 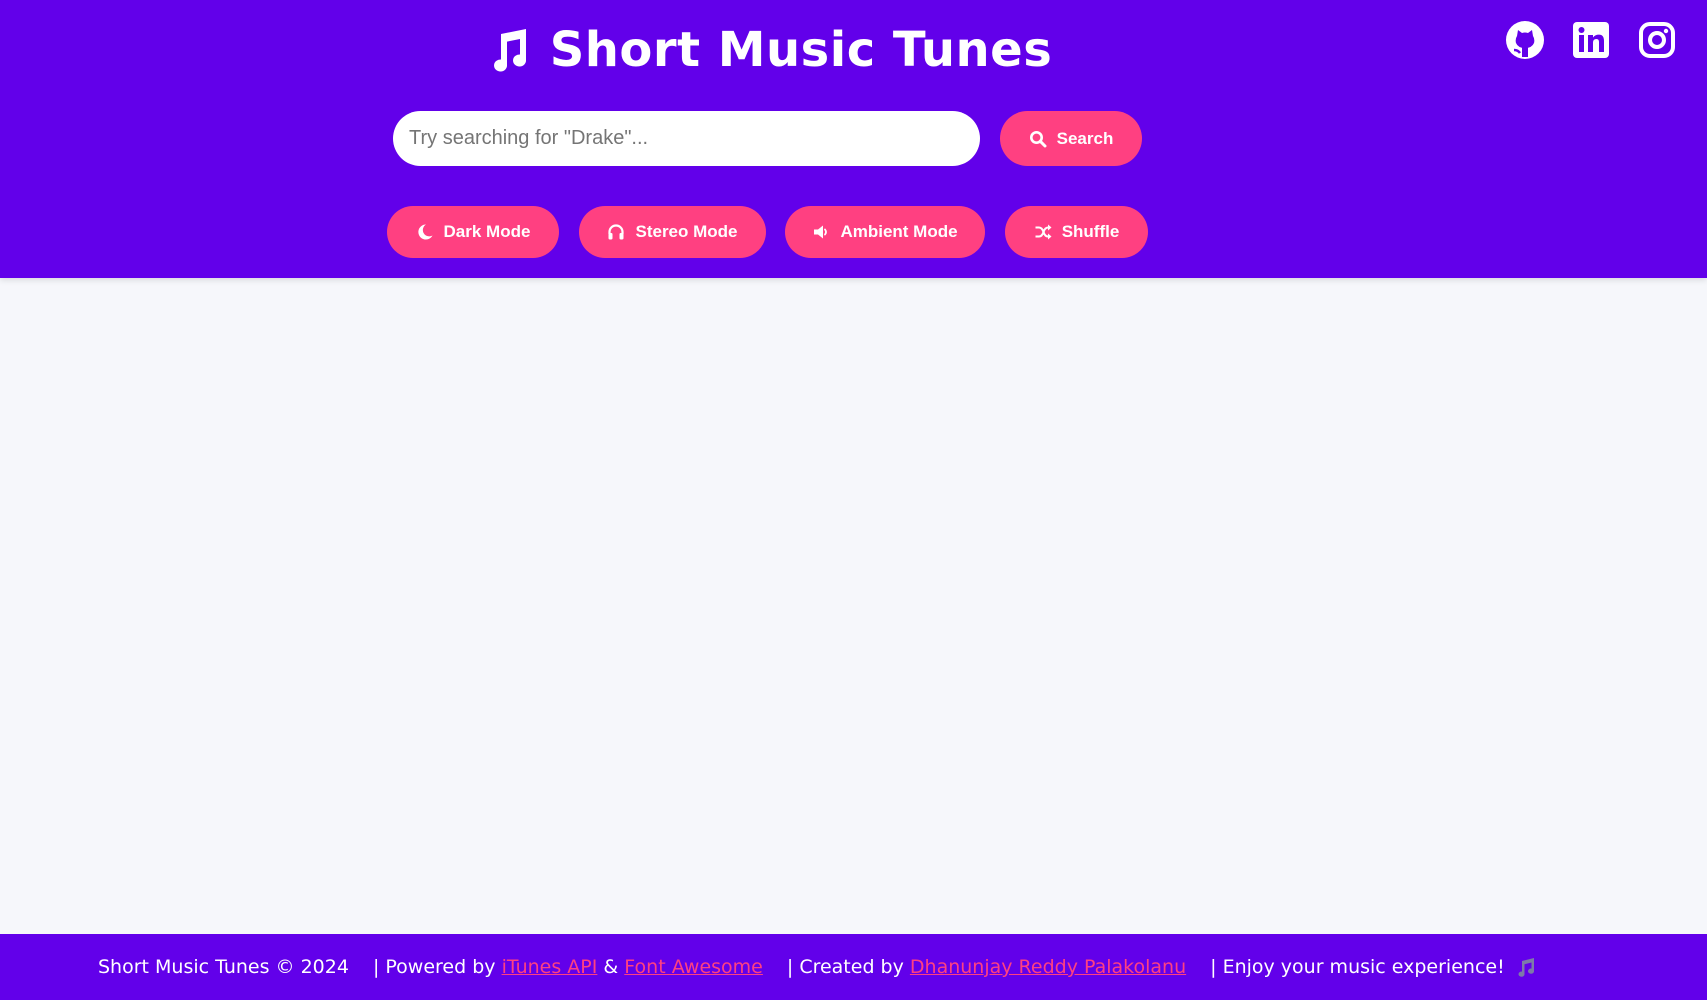 I want to click on app-title: Short Music Tunes, so click(x=801, y=50).